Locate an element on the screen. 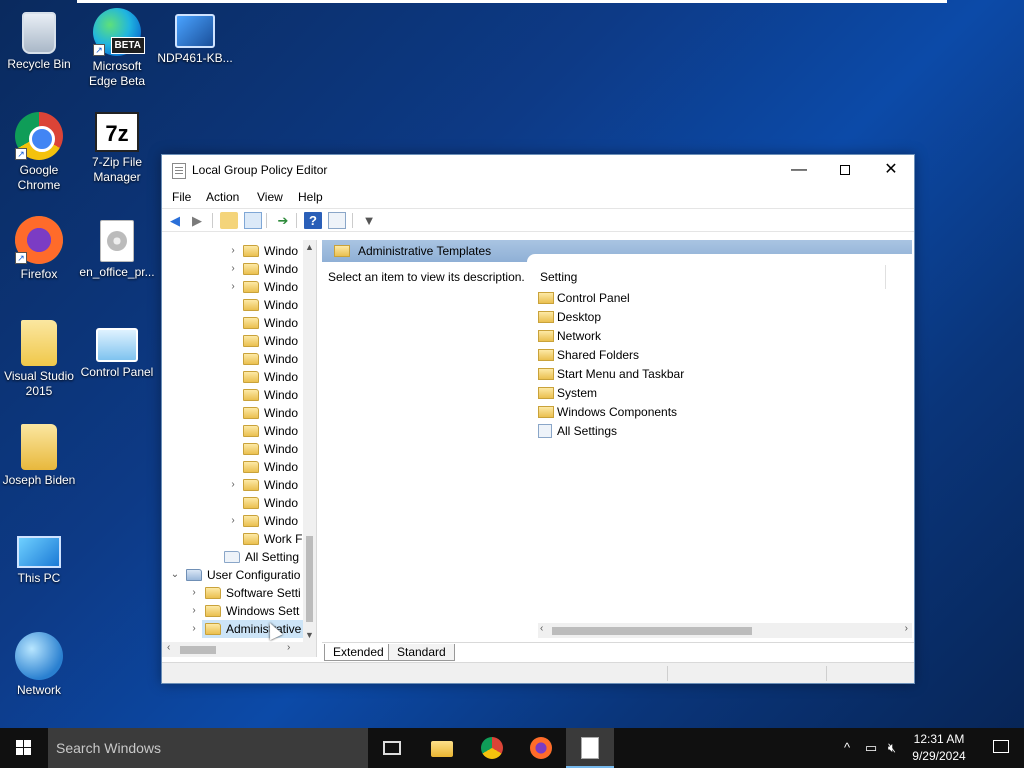 This screenshot has height=768, width=1024. tree-item-software-settings: › Software Setti is located at coordinates (233, 593).